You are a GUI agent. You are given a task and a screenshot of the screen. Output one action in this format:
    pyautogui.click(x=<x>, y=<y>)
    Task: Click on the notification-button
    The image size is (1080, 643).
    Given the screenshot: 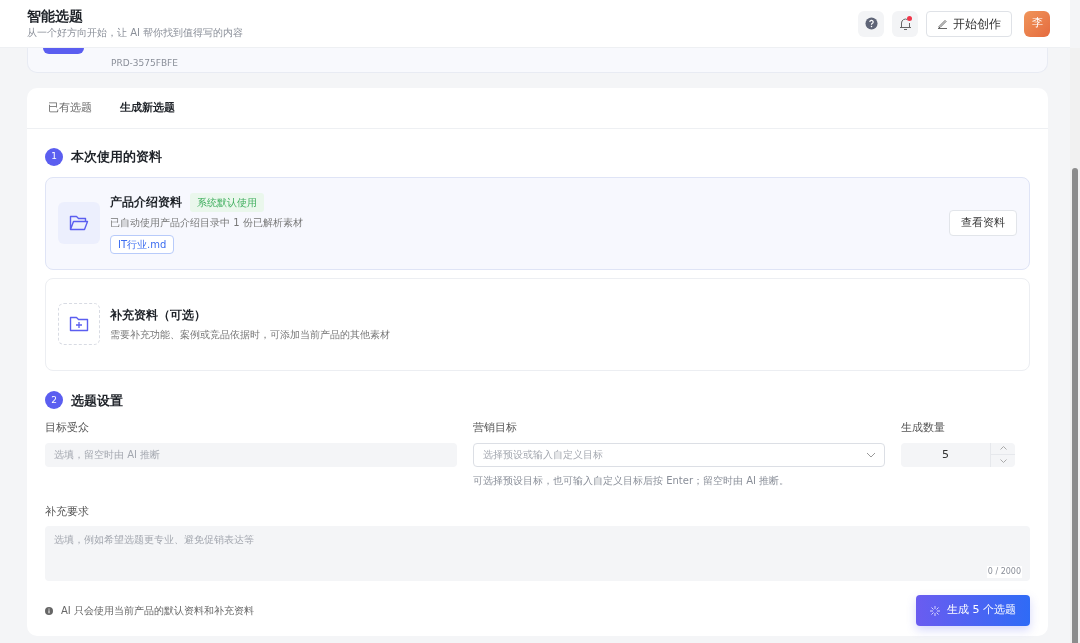 What is the action you would take?
    pyautogui.click(x=905, y=23)
    